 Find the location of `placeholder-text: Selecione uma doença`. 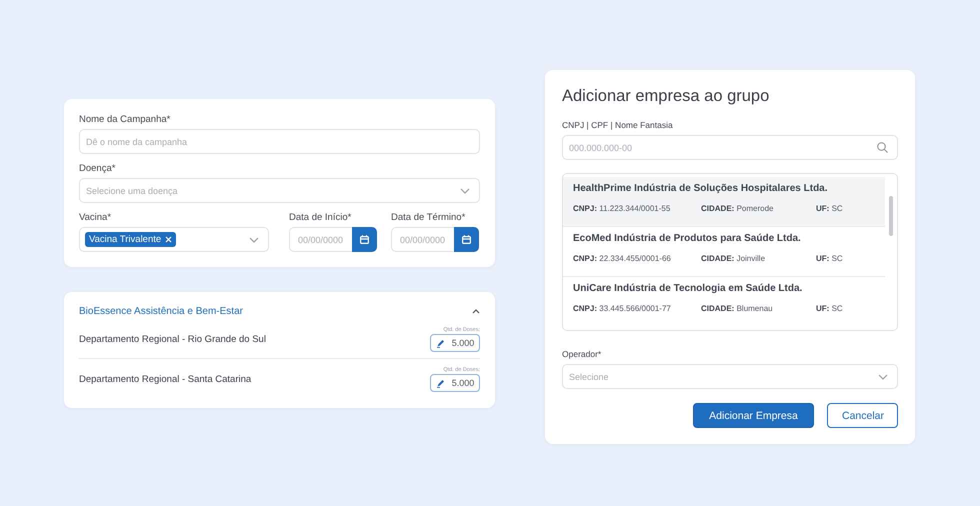

placeholder-text: Selecione uma doença is located at coordinates (132, 191).